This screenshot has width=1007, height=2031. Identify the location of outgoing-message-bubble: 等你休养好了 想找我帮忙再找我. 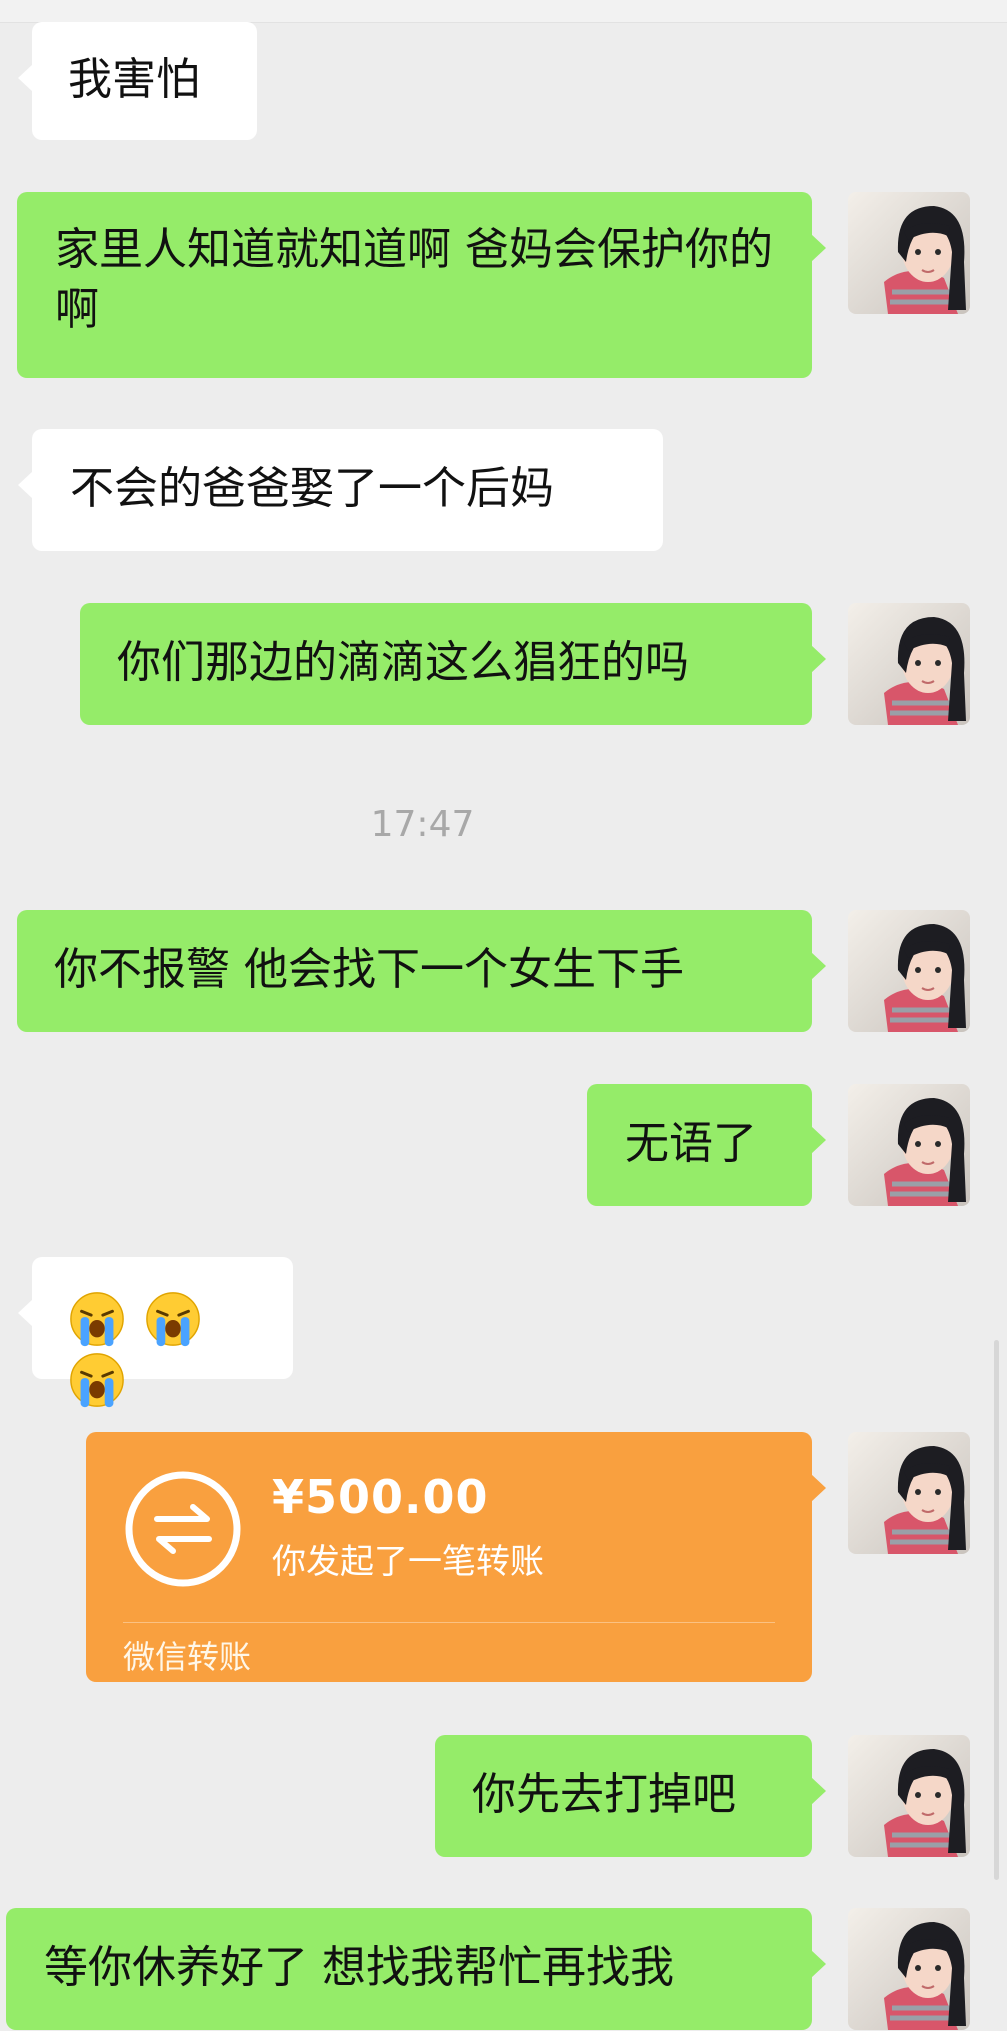
(416, 1969).